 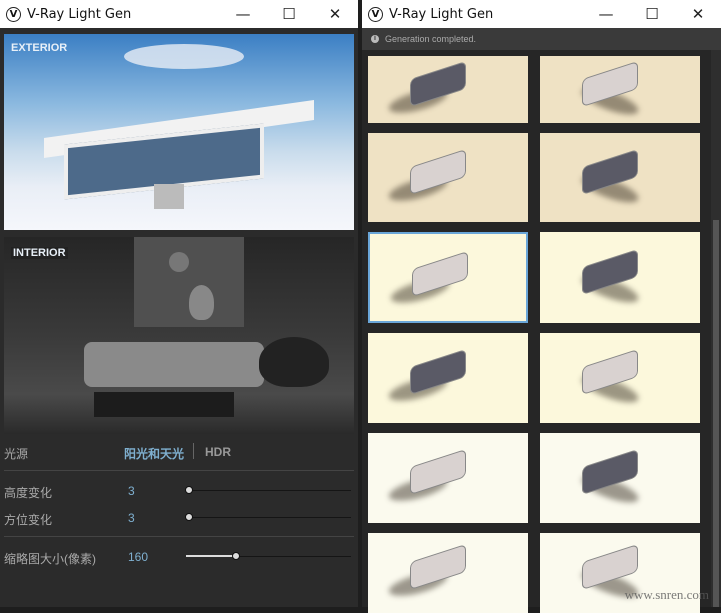 I want to click on watermark: www.snren.com, so click(x=666, y=594).